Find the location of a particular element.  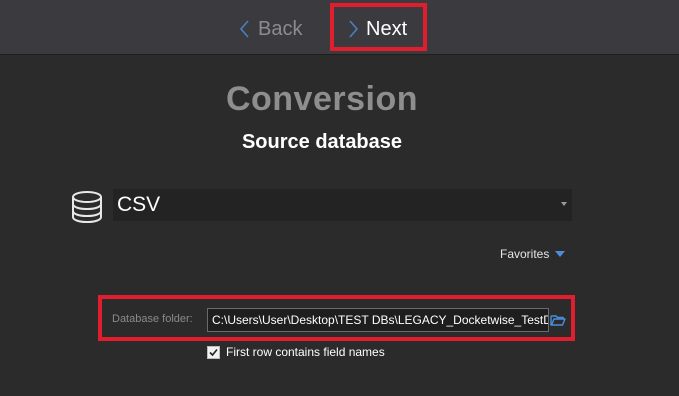

triangle-down-icon is located at coordinates (560, 254).